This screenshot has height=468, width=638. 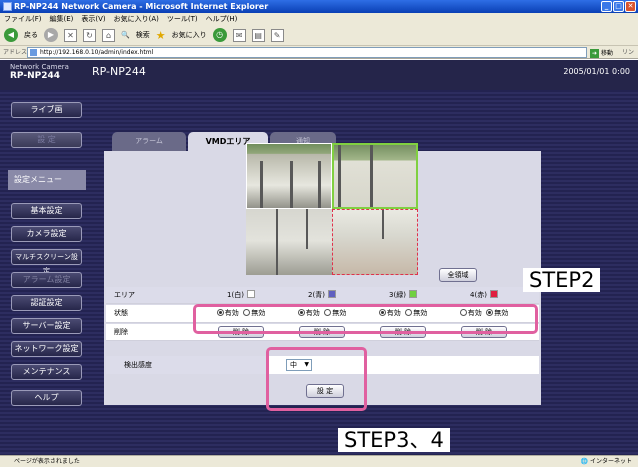 What do you see at coordinates (108, 35) in the screenshot?
I see `home-icon: ⌂` at bounding box center [108, 35].